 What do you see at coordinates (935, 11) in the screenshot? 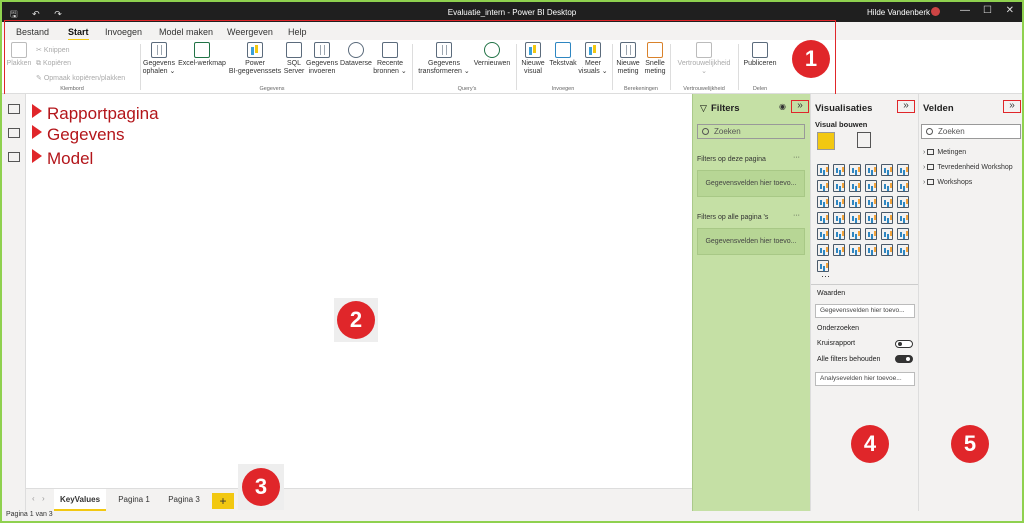
I see `avatar` at bounding box center [935, 11].